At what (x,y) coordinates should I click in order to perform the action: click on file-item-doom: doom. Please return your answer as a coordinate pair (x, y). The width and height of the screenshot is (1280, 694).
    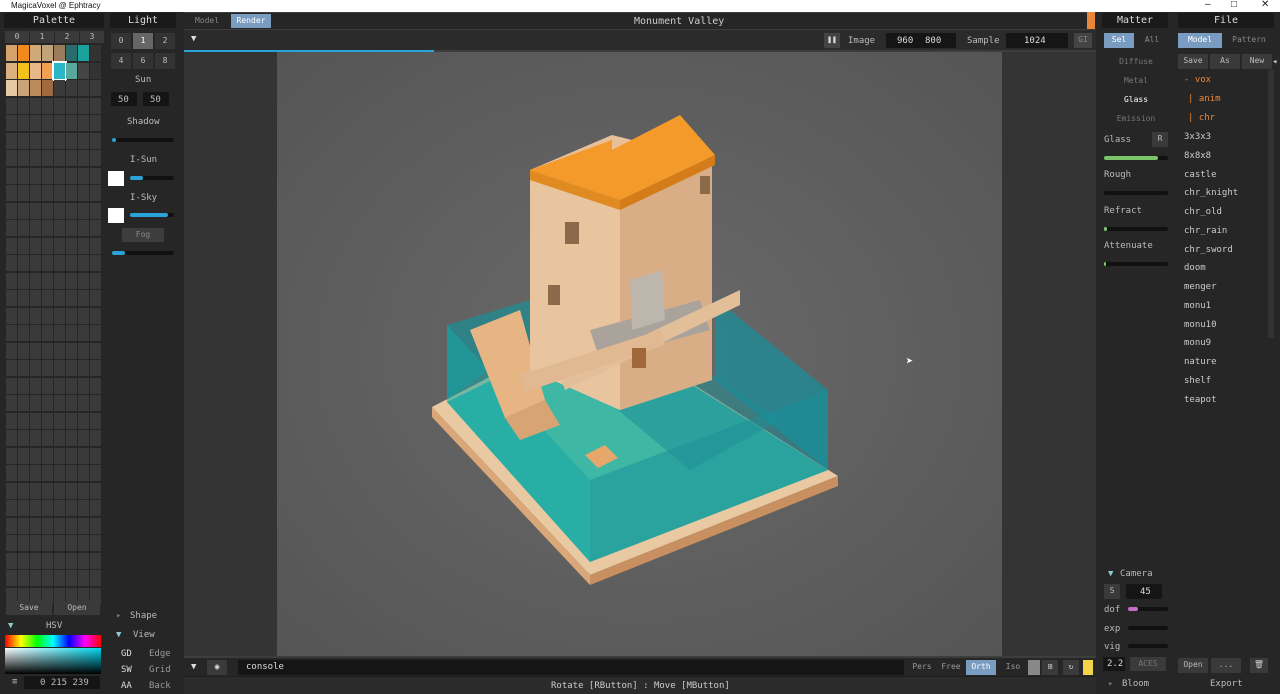
    Looking at the image, I should click on (1195, 268).